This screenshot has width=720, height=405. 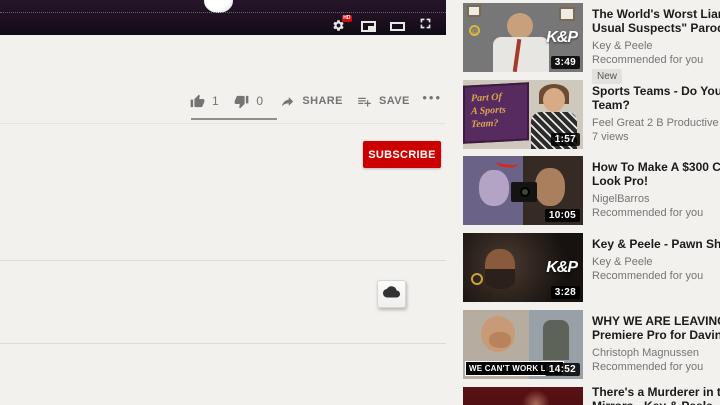 I want to click on copyright-mark: ©, so click(x=474, y=30).